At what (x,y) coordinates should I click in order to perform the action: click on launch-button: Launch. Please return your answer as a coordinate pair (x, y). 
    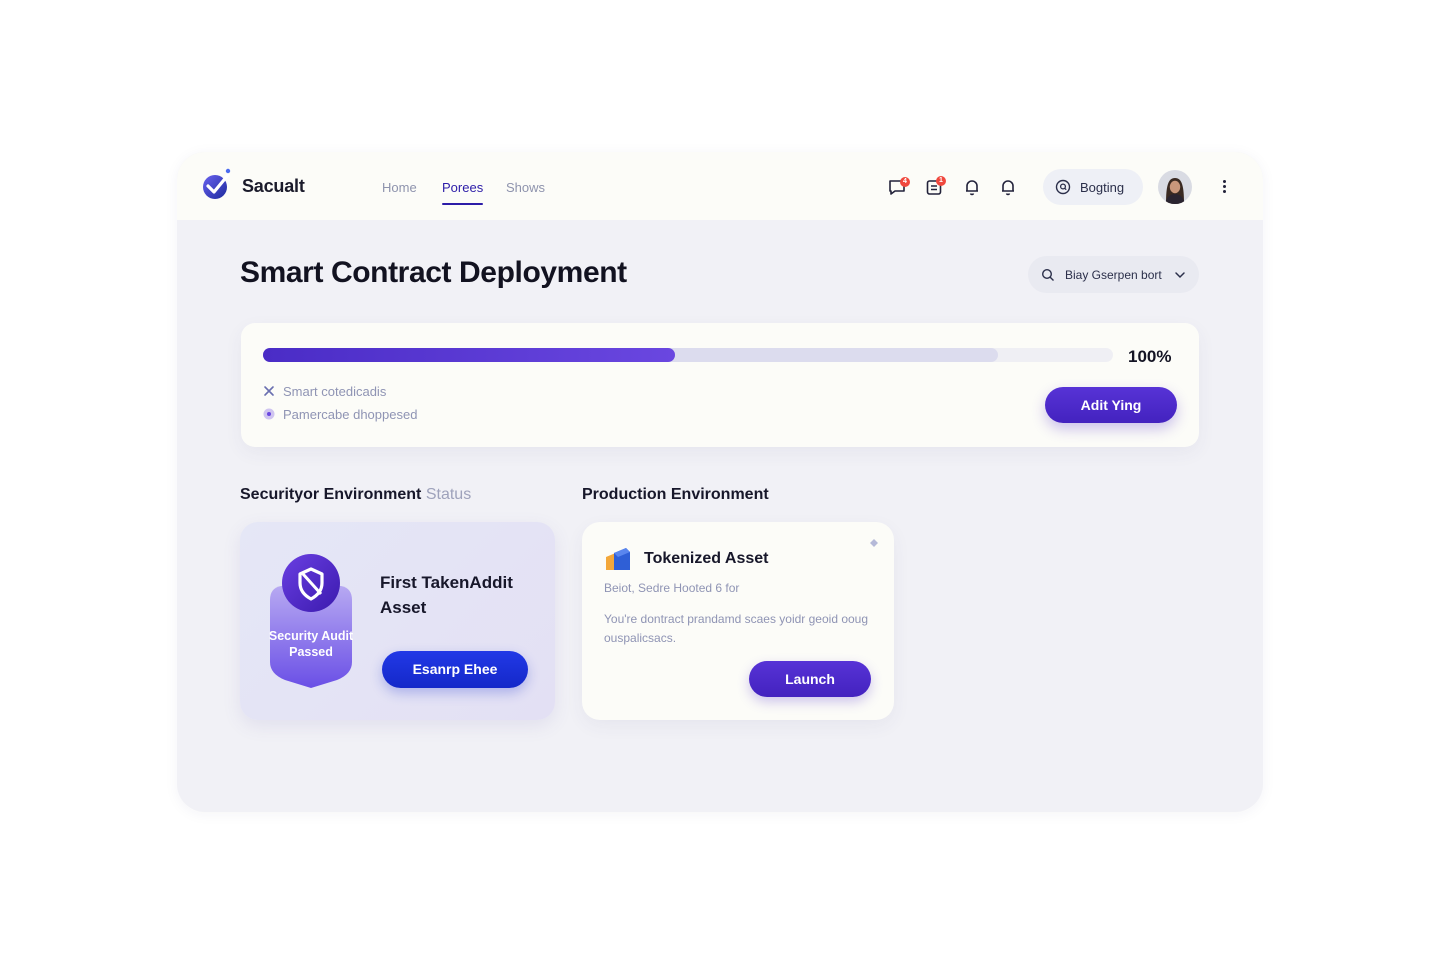
    Looking at the image, I should click on (810, 679).